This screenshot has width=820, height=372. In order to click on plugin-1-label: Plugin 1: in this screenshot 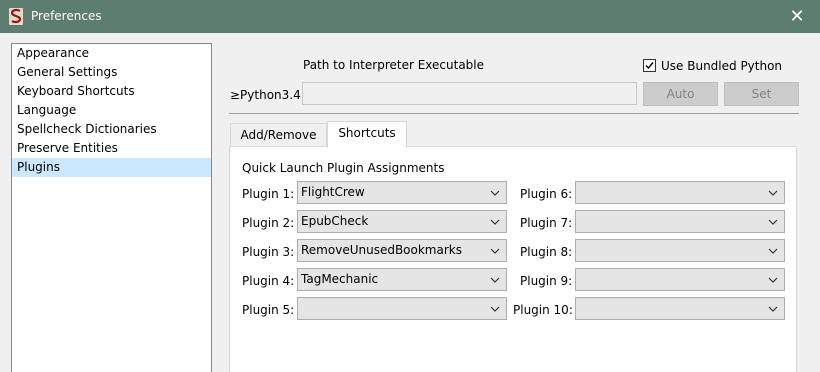, I will do `click(268, 194)`.